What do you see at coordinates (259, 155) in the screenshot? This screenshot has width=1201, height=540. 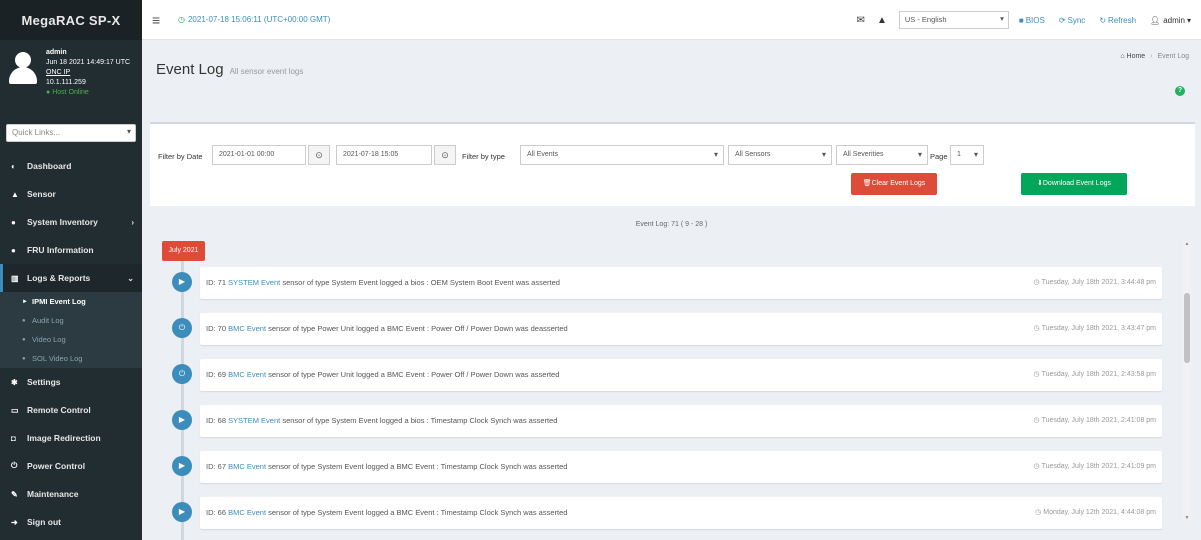 I see `start-date-input: 2021-01-01 00:00` at bounding box center [259, 155].